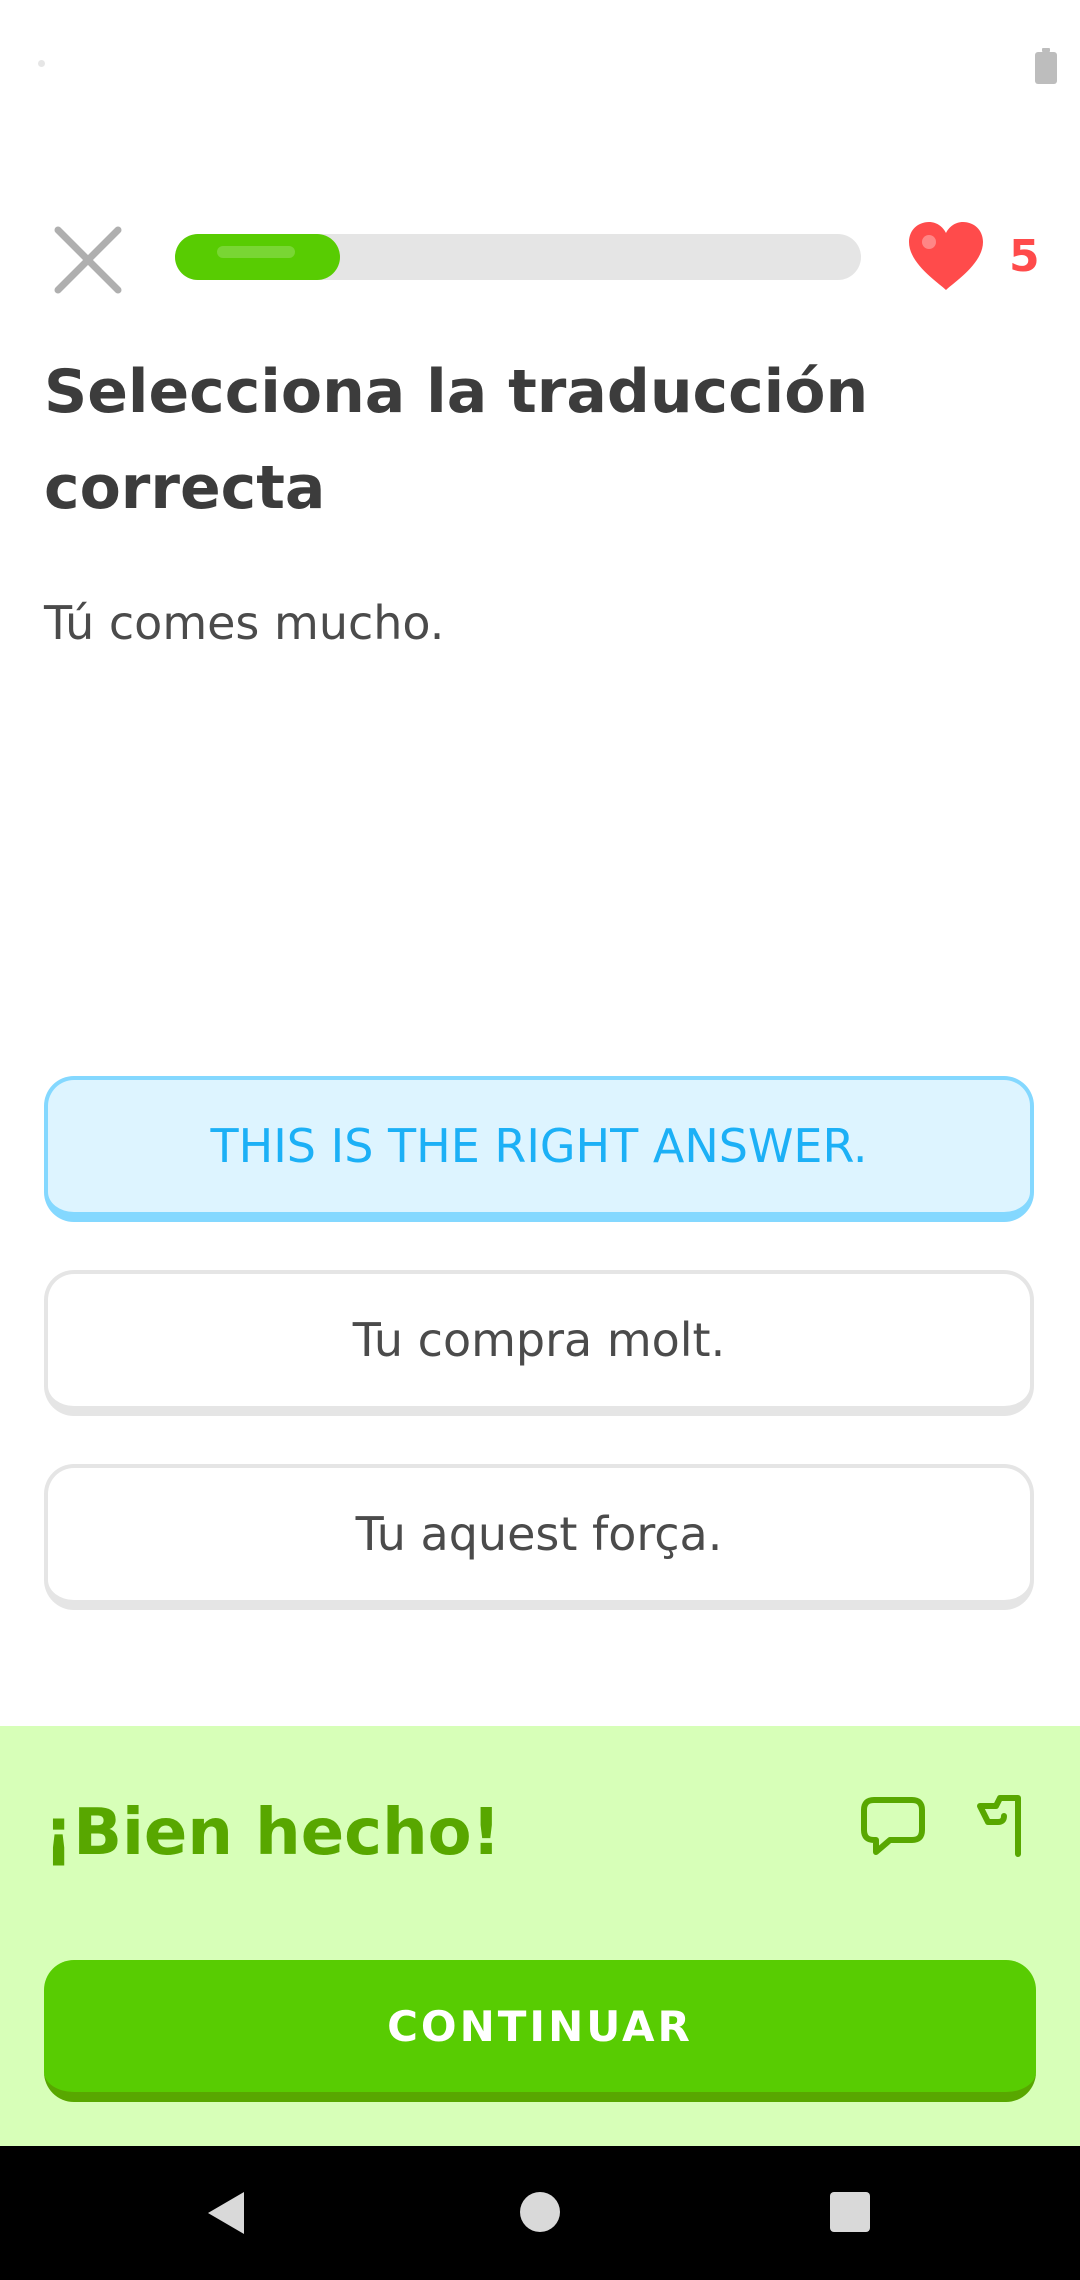  What do you see at coordinates (244, 623) in the screenshot?
I see `challenge-prompt: Tú comes mucho.` at bounding box center [244, 623].